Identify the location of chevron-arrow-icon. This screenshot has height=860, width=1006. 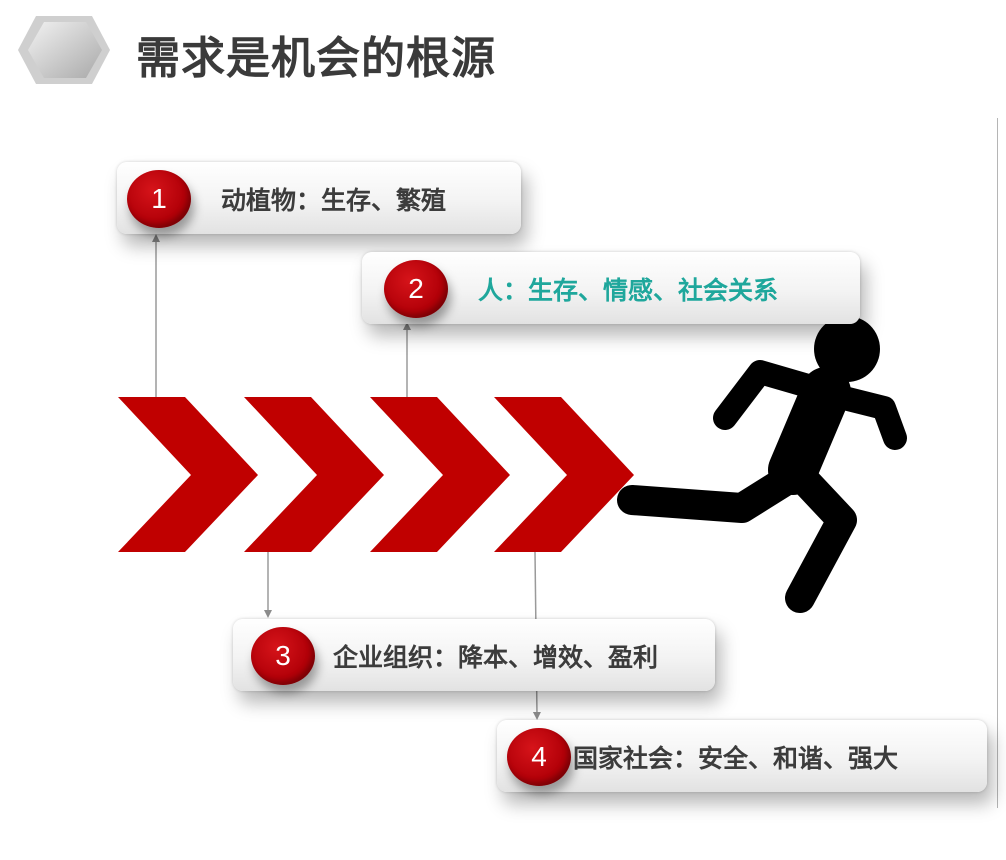
(376, 474).